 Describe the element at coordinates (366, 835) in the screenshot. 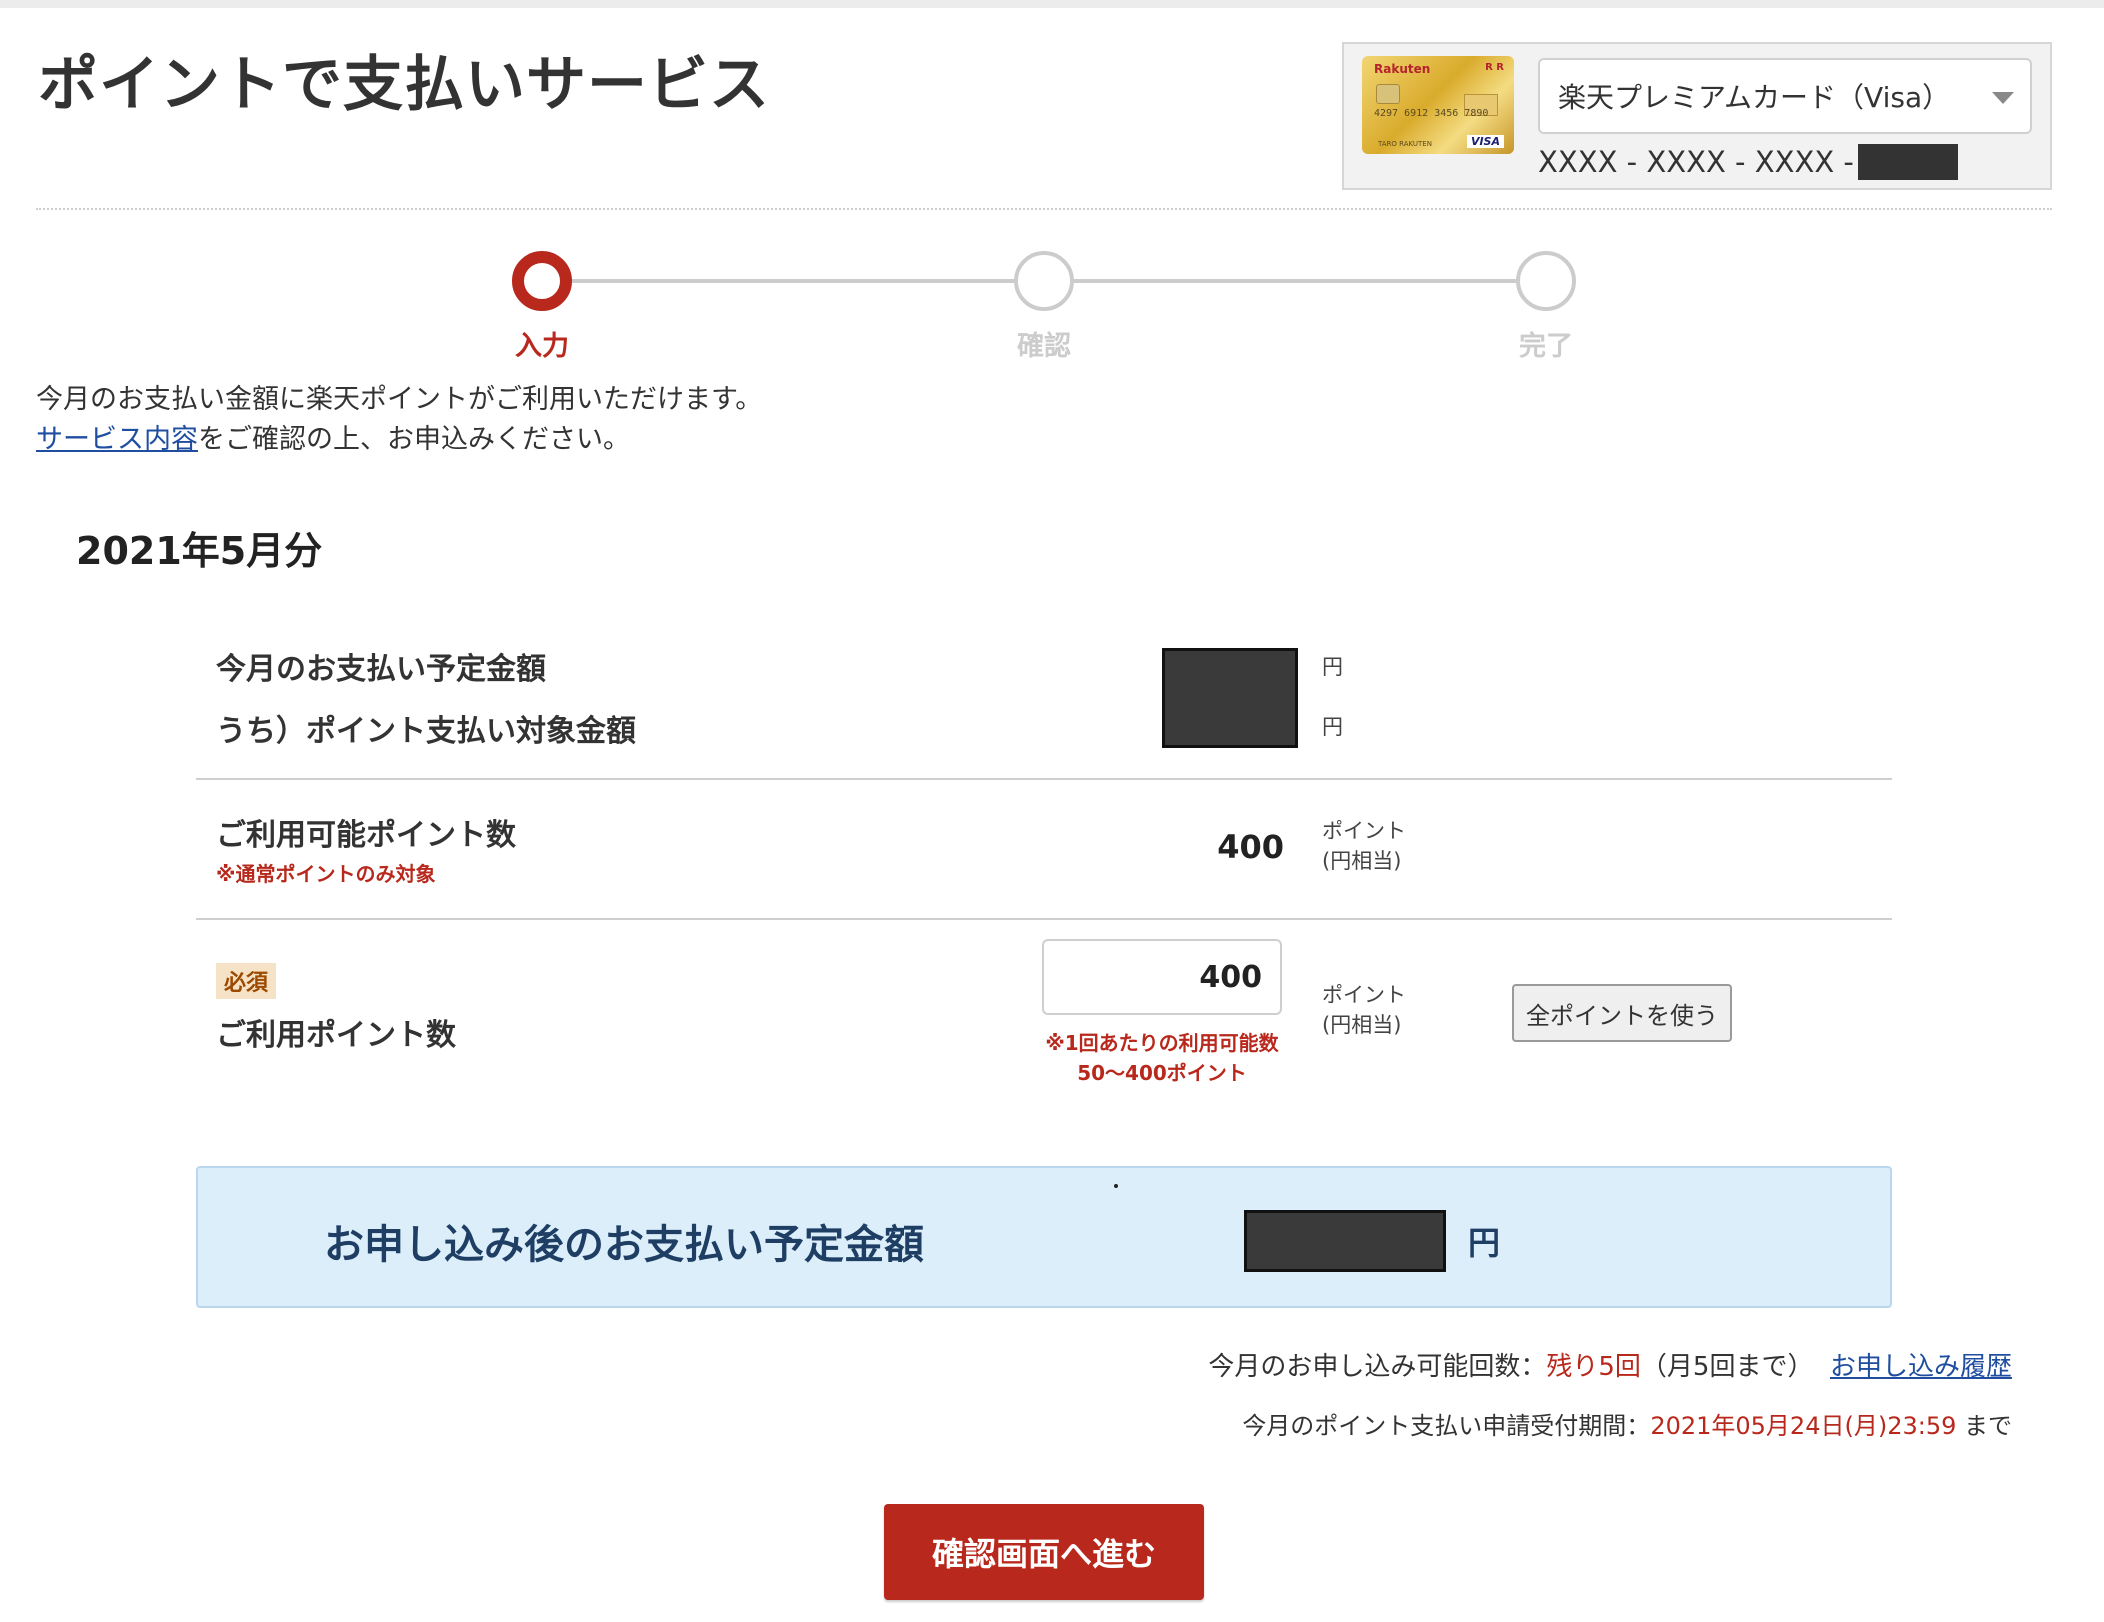

I see `available-points-label: ご利用可能ポイント数` at that location.